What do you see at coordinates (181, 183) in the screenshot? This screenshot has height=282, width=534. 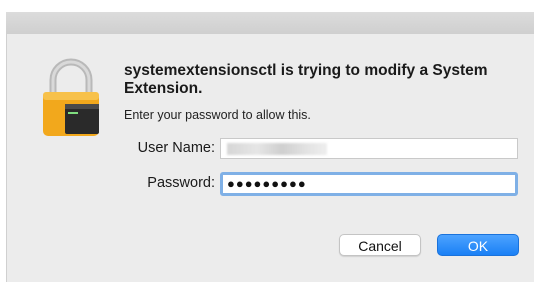 I see `password-label: Password:` at bounding box center [181, 183].